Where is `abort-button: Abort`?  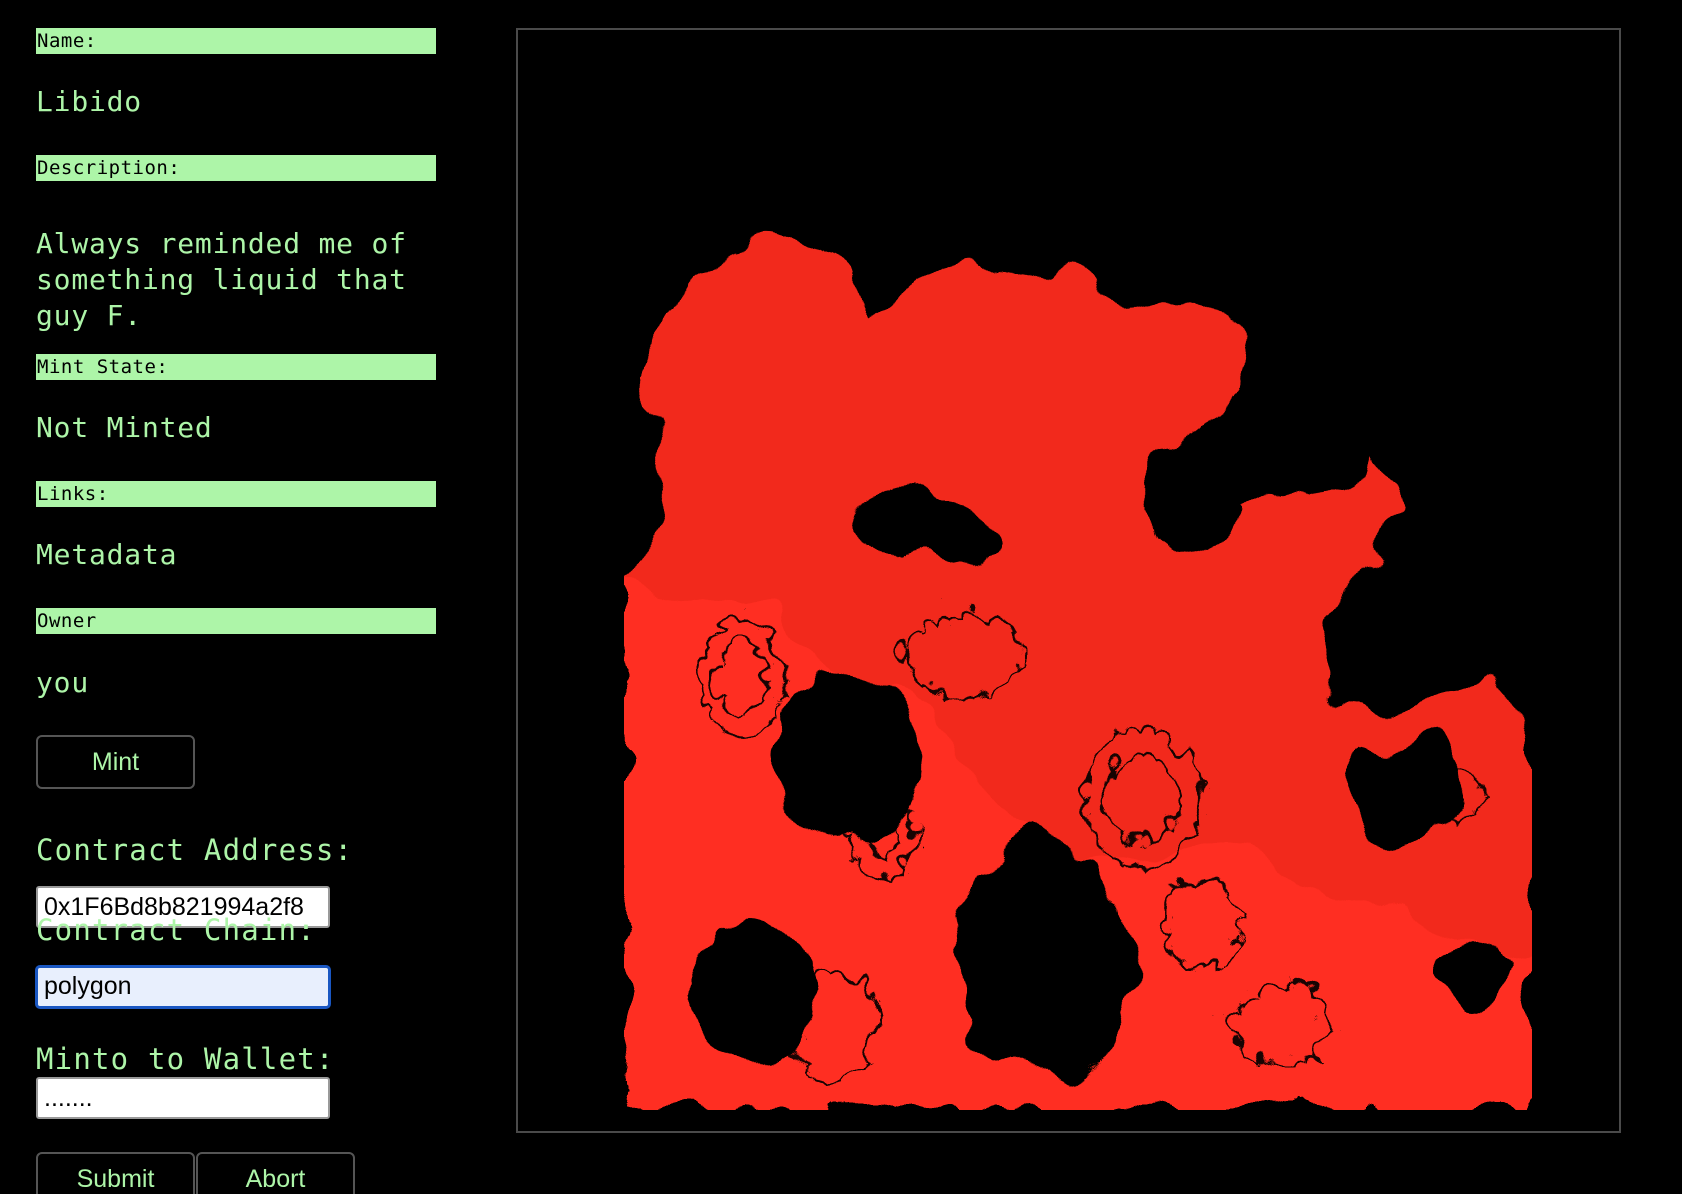
abort-button: Abort is located at coordinates (275, 1173).